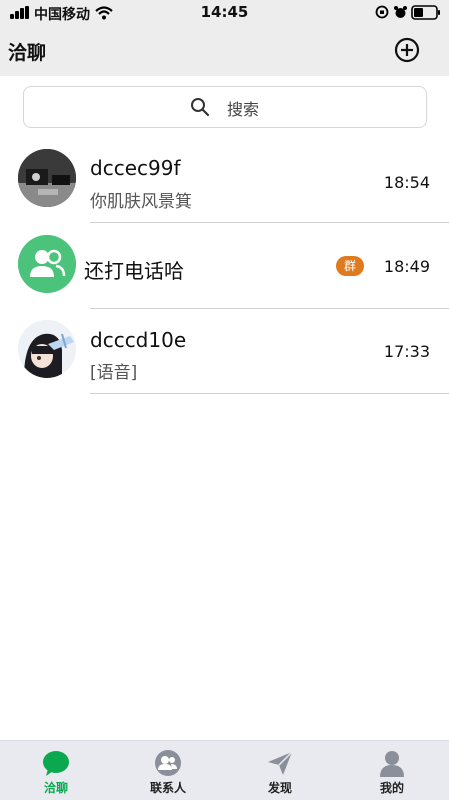 This screenshot has height=800, width=449. What do you see at coordinates (400, 12) in the screenshot?
I see `alarm-icon` at bounding box center [400, 12].